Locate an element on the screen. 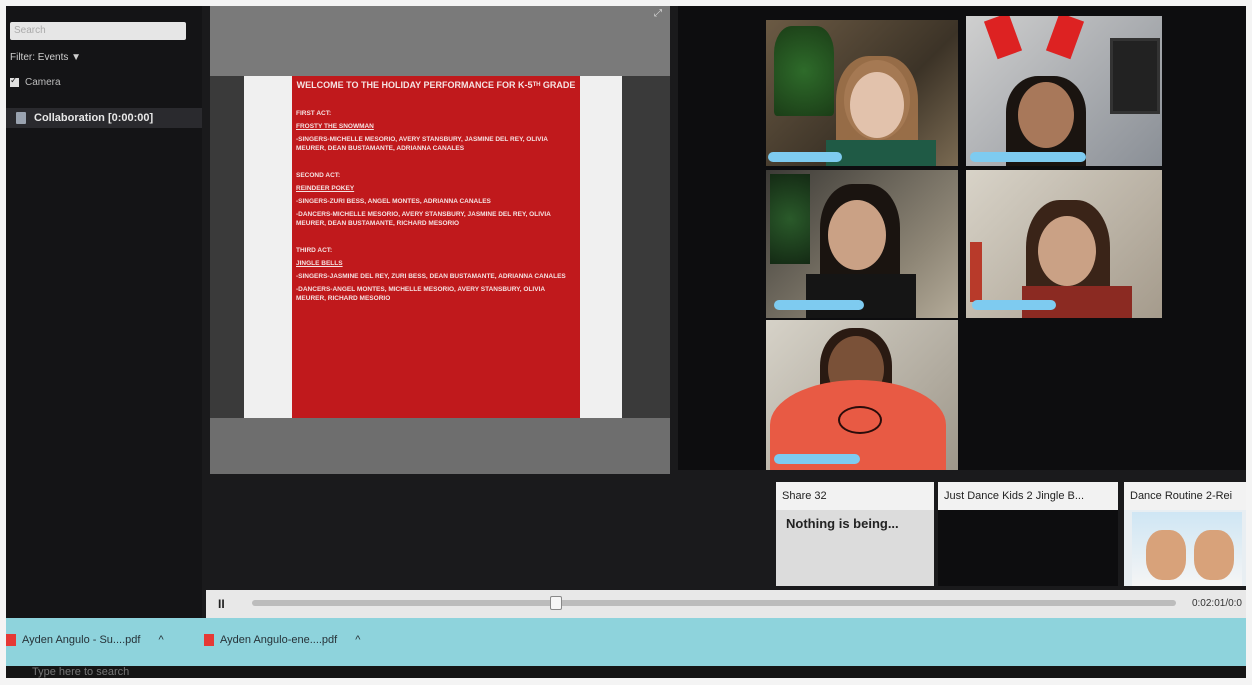 The height and width of the screenshot is (685, 1252). song-title: FROSTY THE SNOWMAN is located at coordinates (335, 126).